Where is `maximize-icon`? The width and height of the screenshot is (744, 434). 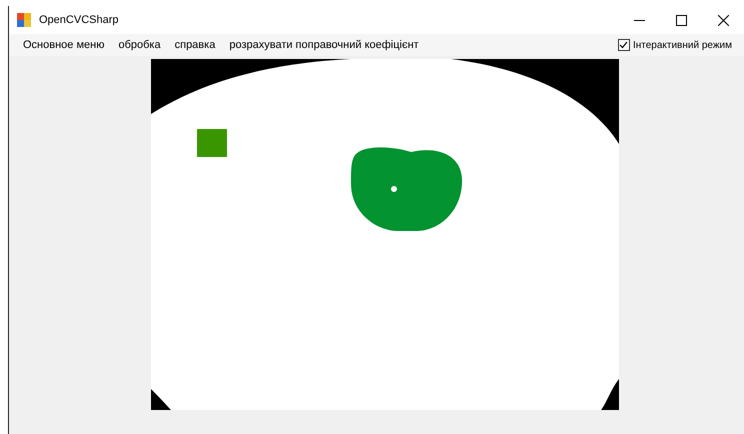 maximize-icon is located at coordinates (681, 20).